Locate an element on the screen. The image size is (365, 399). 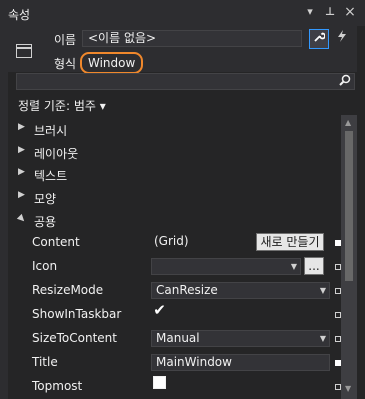
property-row-showintaskbar: ShowInTaskbar ✔ is located at coordinates (174, 315).